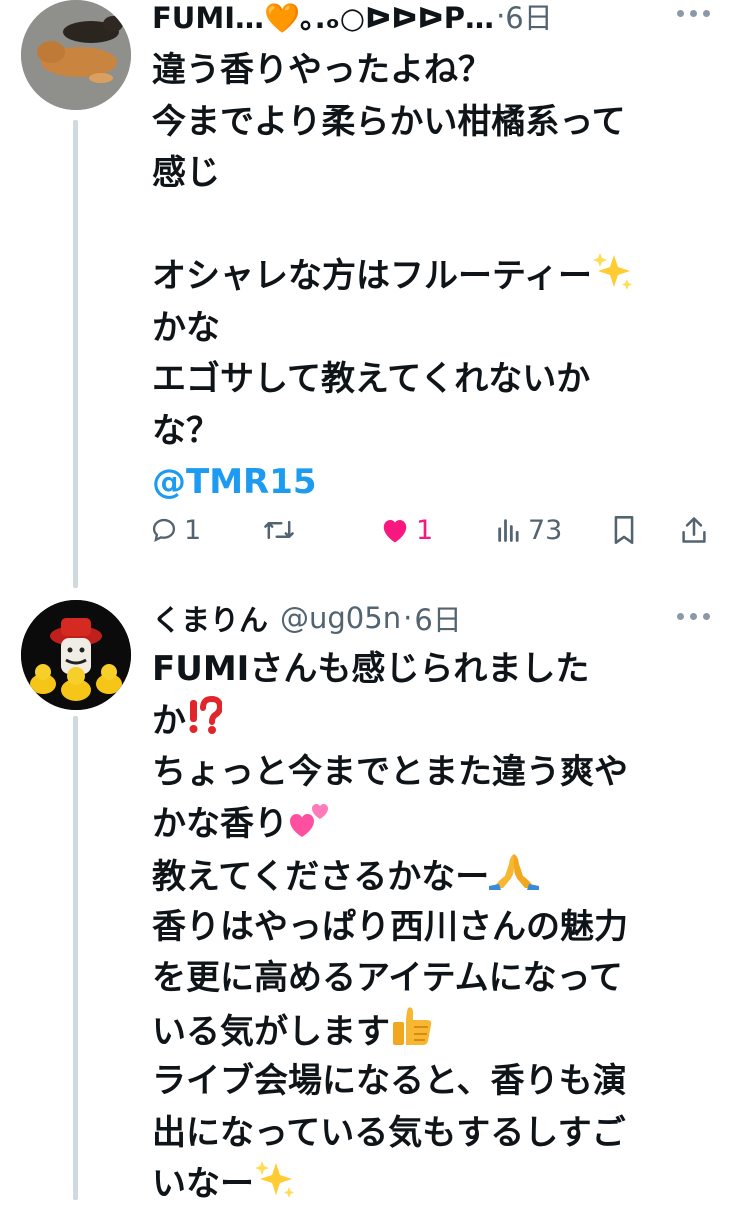 The image size is (732, 1215). Describe the element at coordinates (322, 70) in the screenshot. I see `text-line: 違う香りやったよね？` at that location.